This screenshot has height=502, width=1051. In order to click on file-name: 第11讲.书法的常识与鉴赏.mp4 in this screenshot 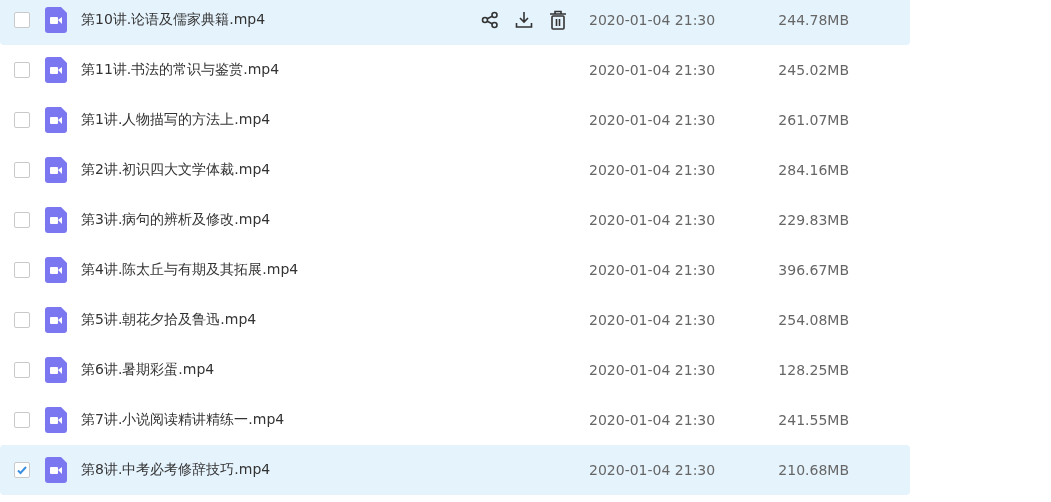, I will do `click(281, 70)`.